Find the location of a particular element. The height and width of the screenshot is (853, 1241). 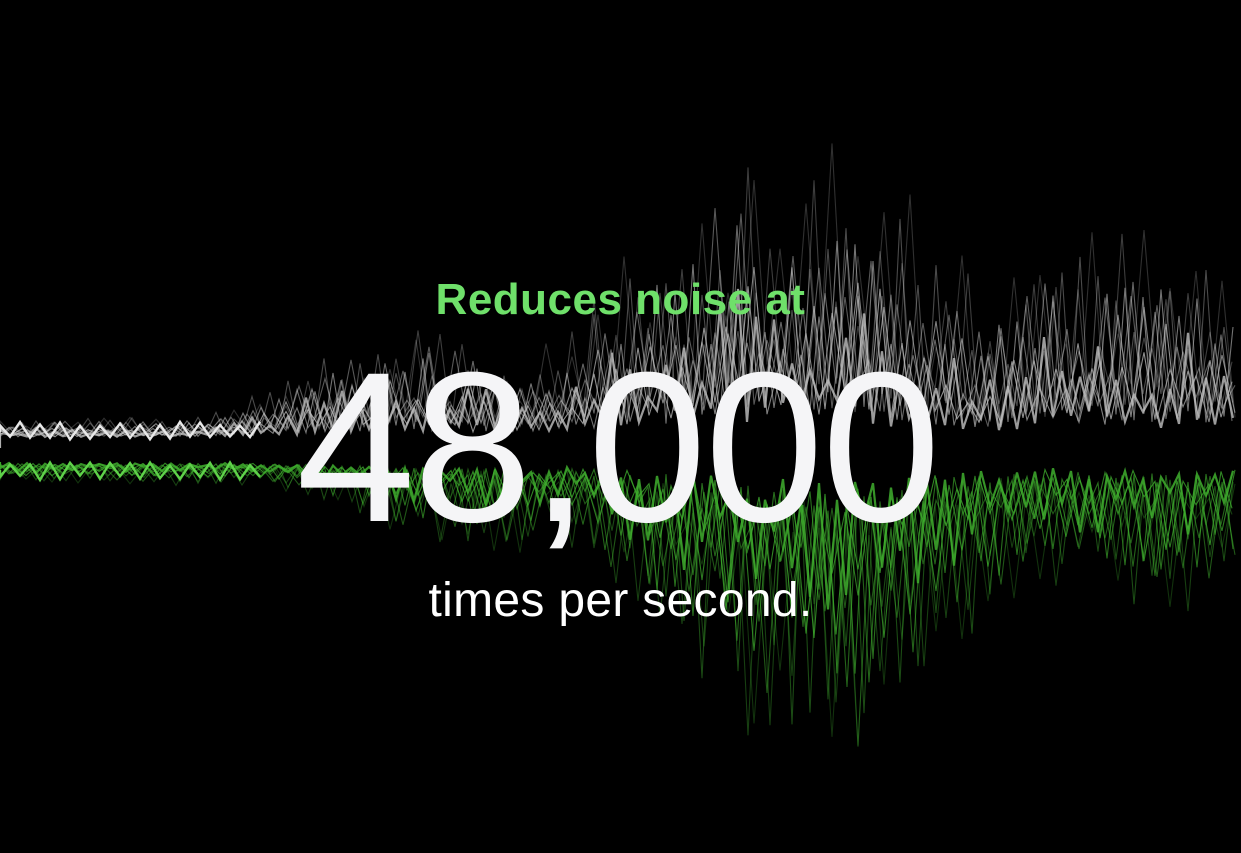

hero-caption: times per second. is located at coordinates (620, 600).